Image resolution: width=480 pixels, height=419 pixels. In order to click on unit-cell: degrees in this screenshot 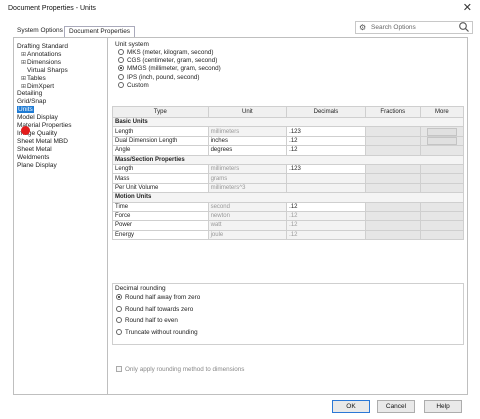, I will do `click(247, 150)`.